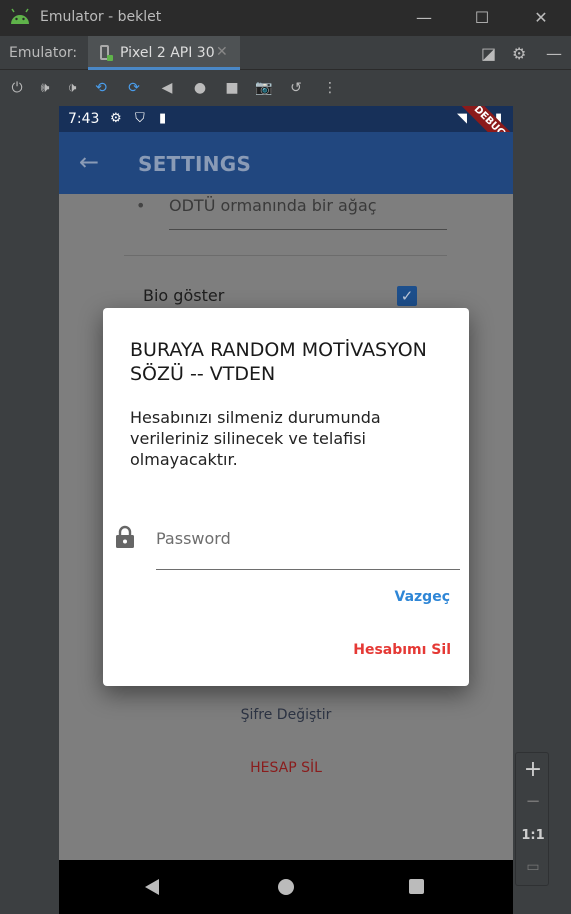 The height and width of the screenshot is (914, 571). I want to click on gear-icon: ⚙, so click(519, 53).